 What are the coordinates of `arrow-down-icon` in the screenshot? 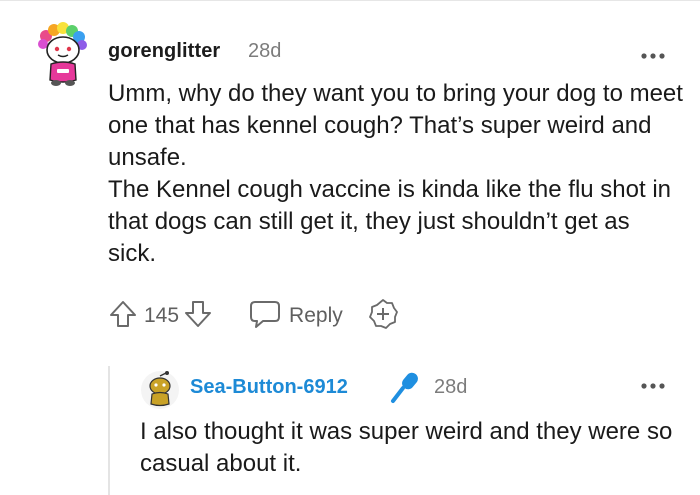 It's located at (198, 316).